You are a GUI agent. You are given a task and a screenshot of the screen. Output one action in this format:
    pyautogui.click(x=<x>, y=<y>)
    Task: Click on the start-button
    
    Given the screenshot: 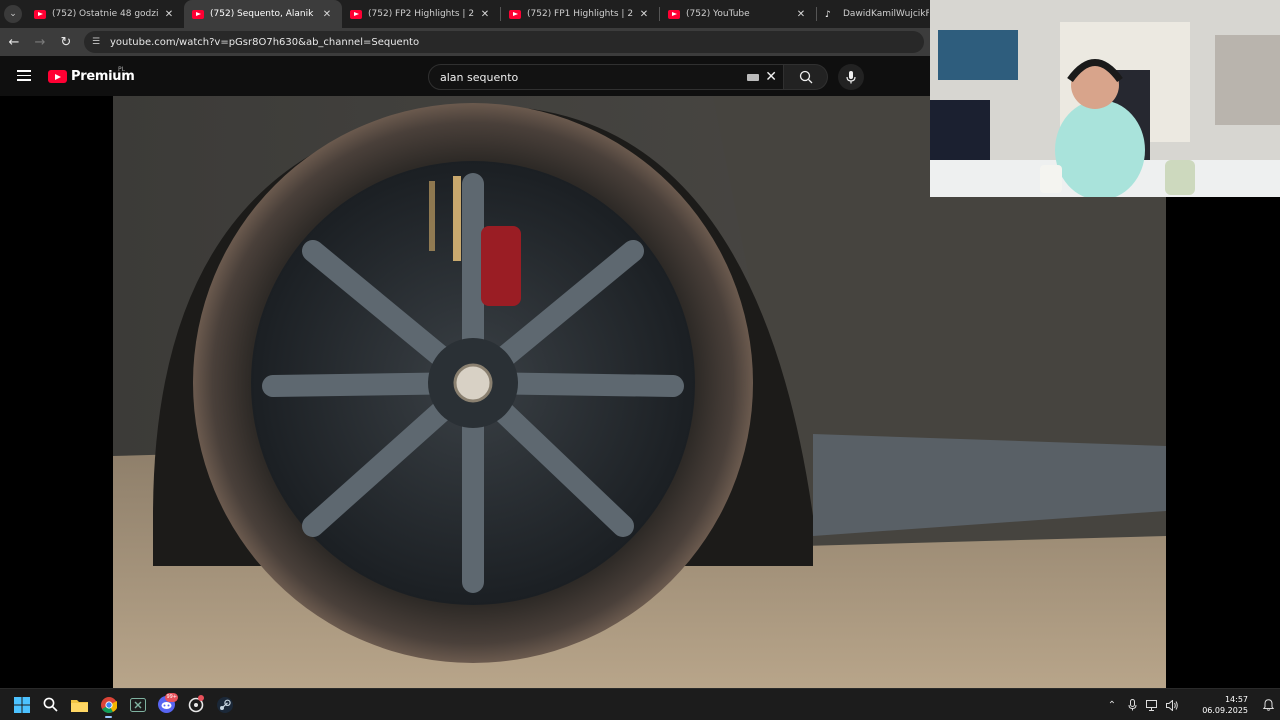 What is the action you would take?
    pyautogui.click(x=21, y=705)
    